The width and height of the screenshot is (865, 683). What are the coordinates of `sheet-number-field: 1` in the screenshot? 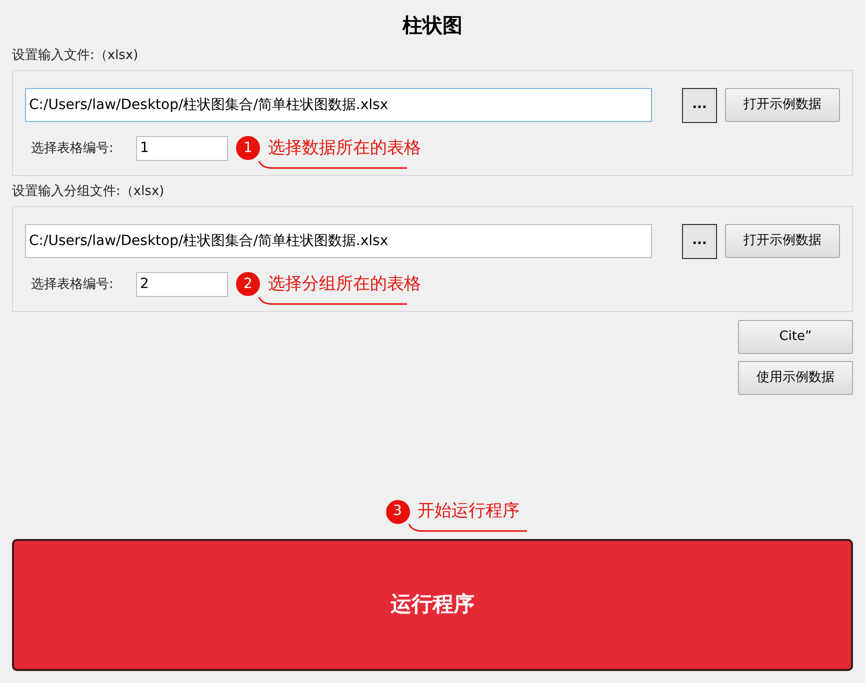 It's located at (182, 148).